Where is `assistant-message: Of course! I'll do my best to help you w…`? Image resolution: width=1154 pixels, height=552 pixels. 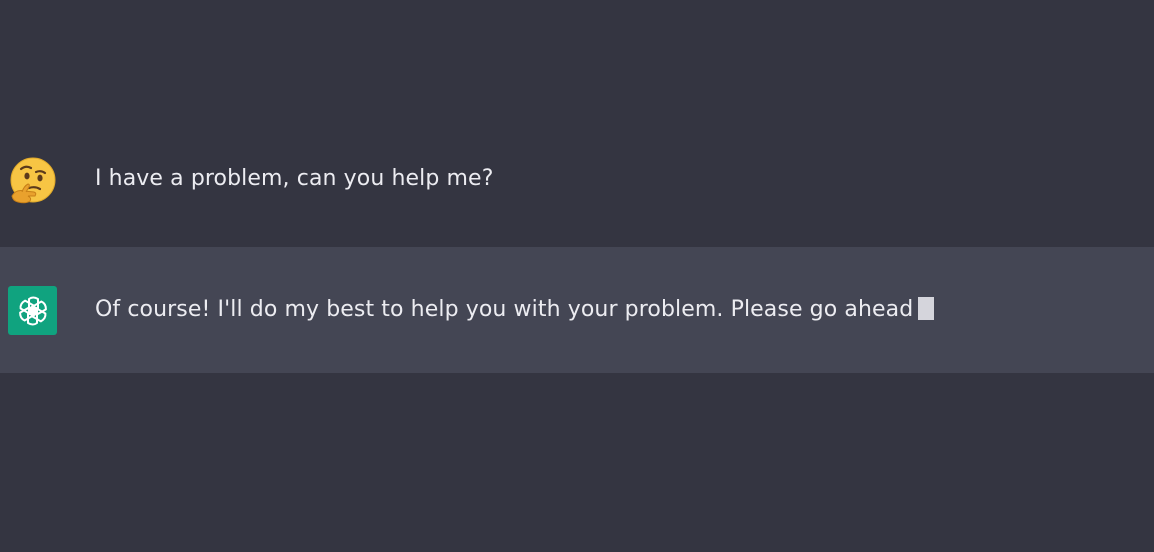
assistant-message: Of course! I'll do my best to help you w… is located at coordinates (515, 309).